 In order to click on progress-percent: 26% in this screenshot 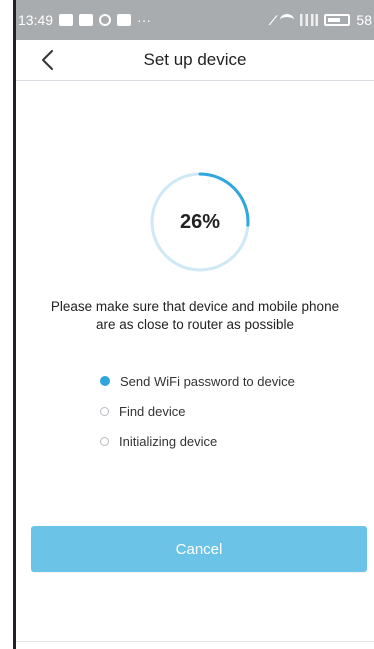, I will do `click(200, 221)`.